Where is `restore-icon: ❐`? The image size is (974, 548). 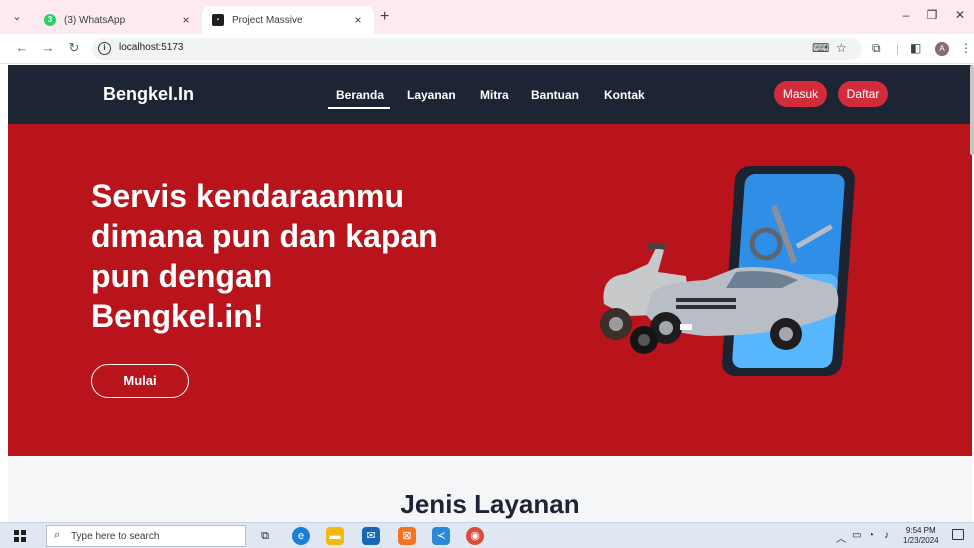 restore-icon: ❐ is located at coordinates (932, 15).